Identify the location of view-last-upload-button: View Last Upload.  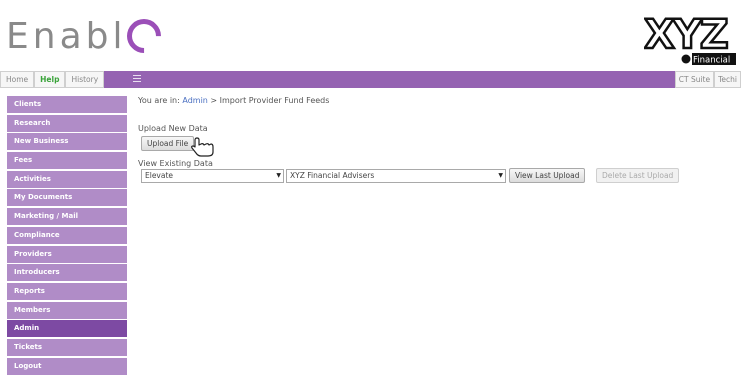
(547, 175).